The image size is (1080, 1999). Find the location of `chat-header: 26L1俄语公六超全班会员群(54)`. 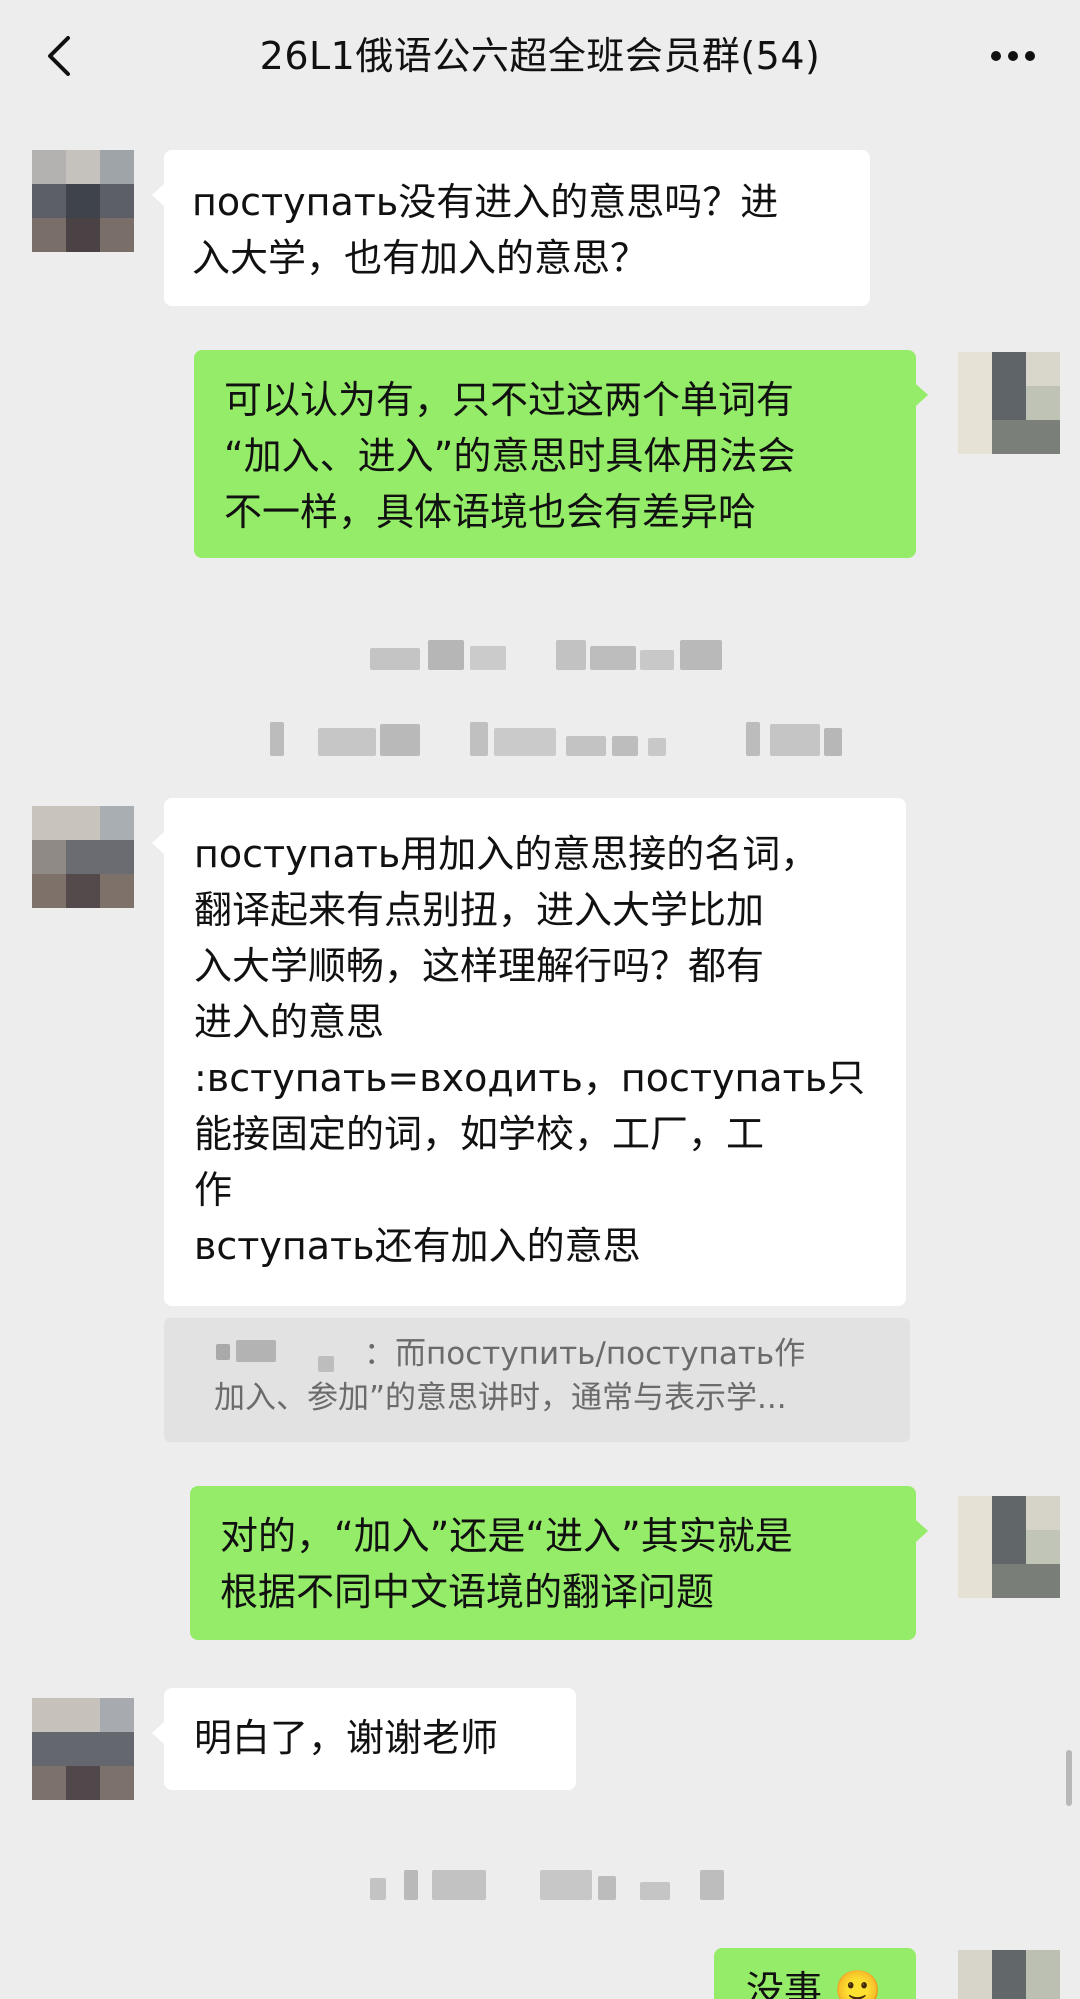

chat-header: 26L1俄语公六超全班会员群(54) is located at coordinates (540, 56).